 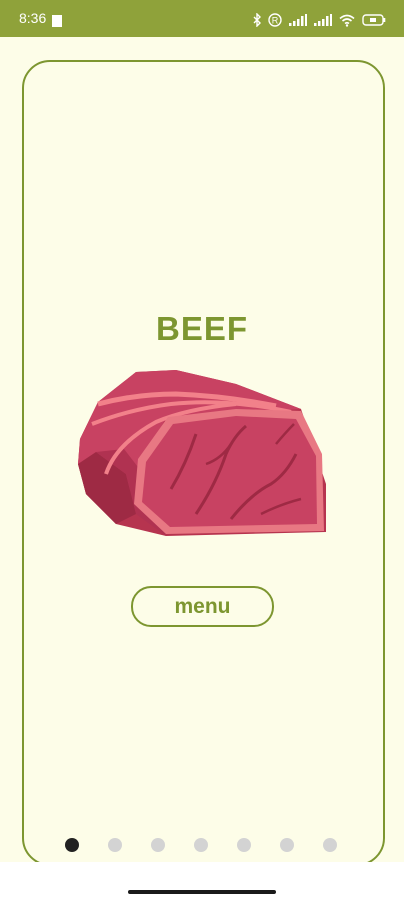 I want to click on page-title: BEEF, so click(x=201, y=328).